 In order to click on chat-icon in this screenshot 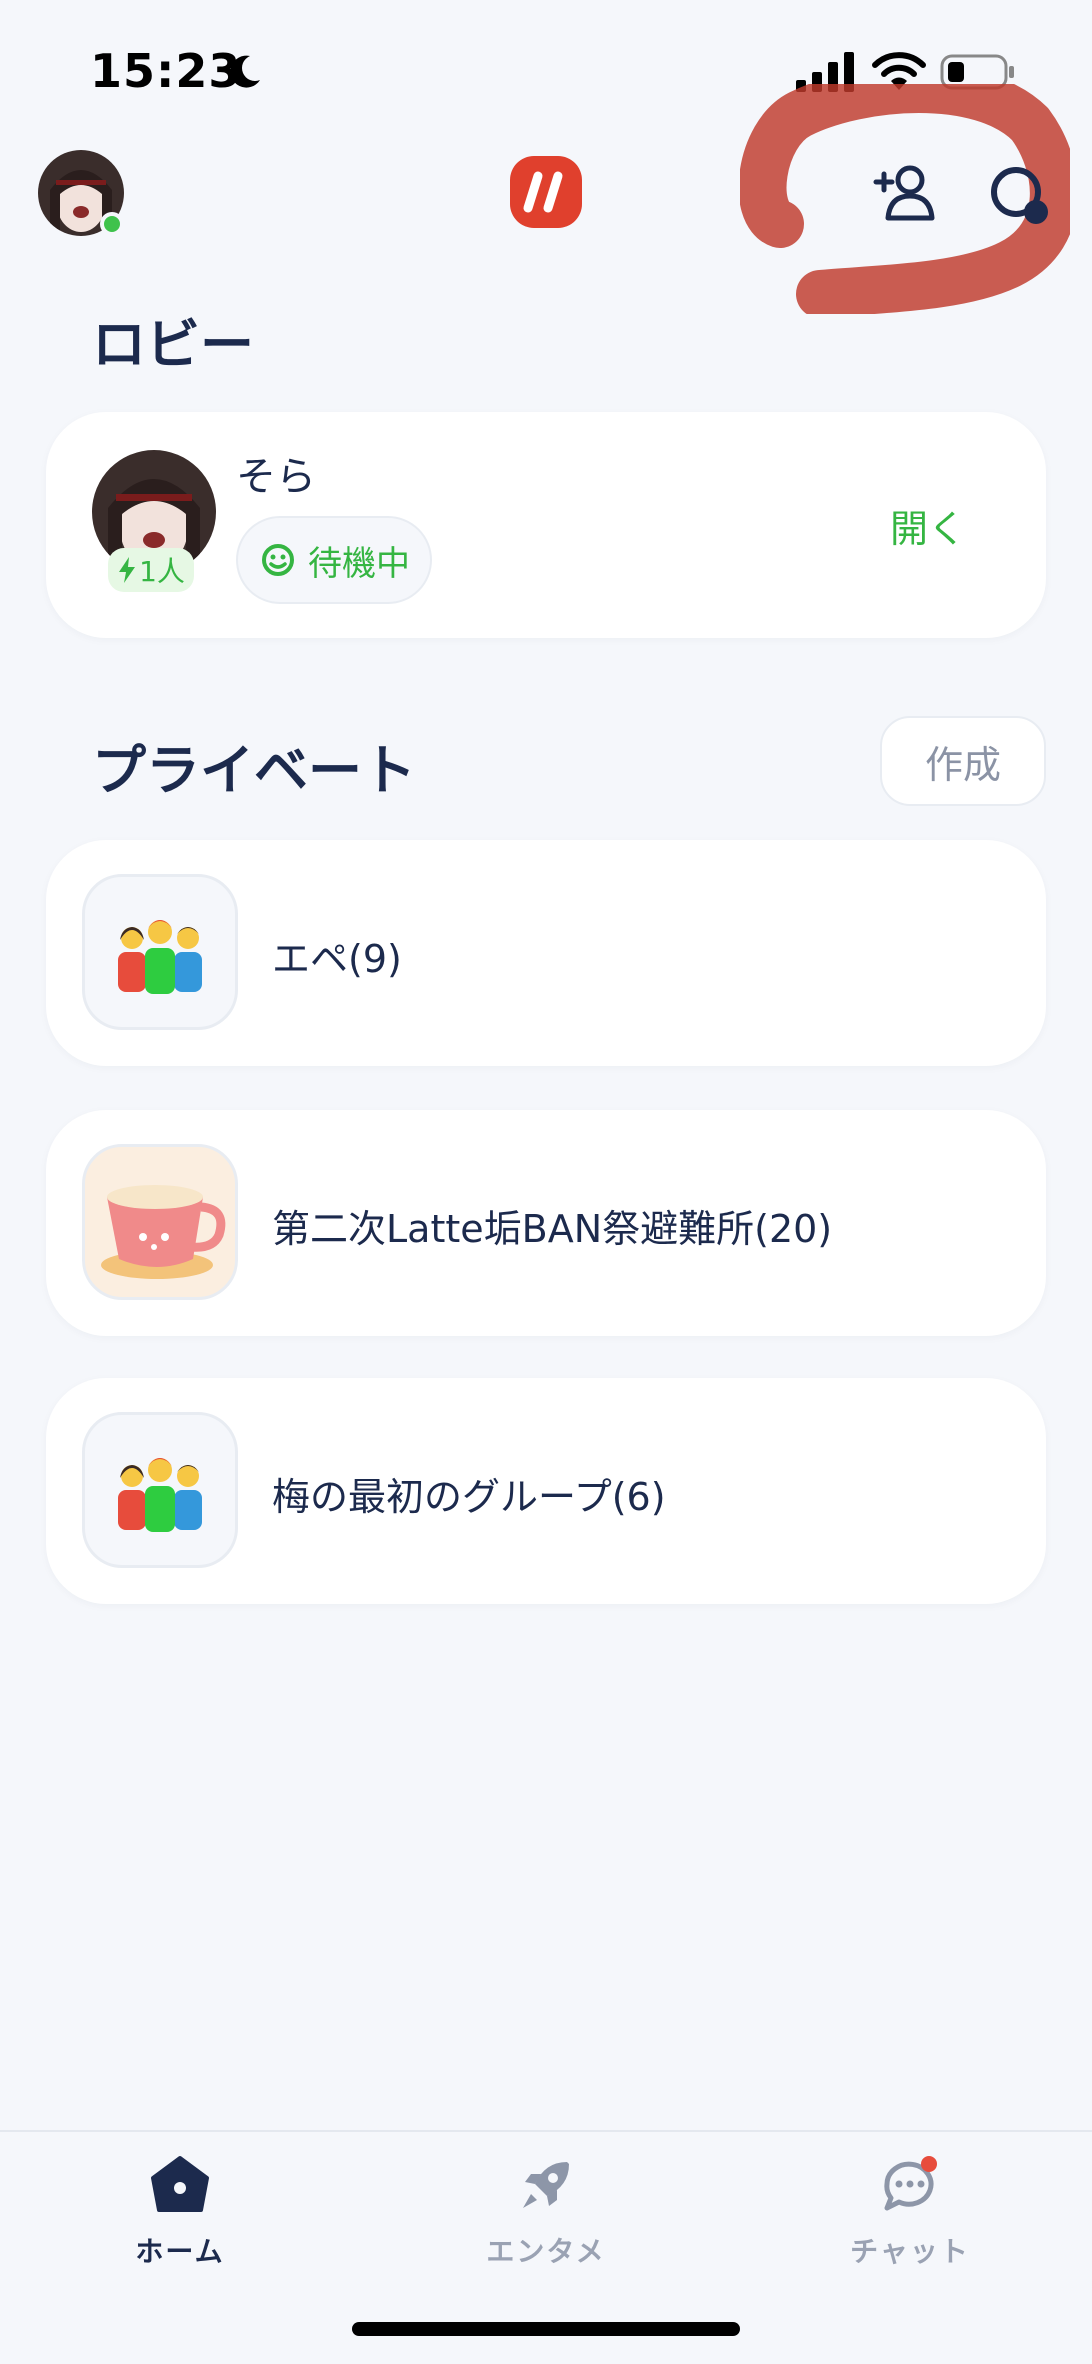, I will do `click(910, 2183)`.